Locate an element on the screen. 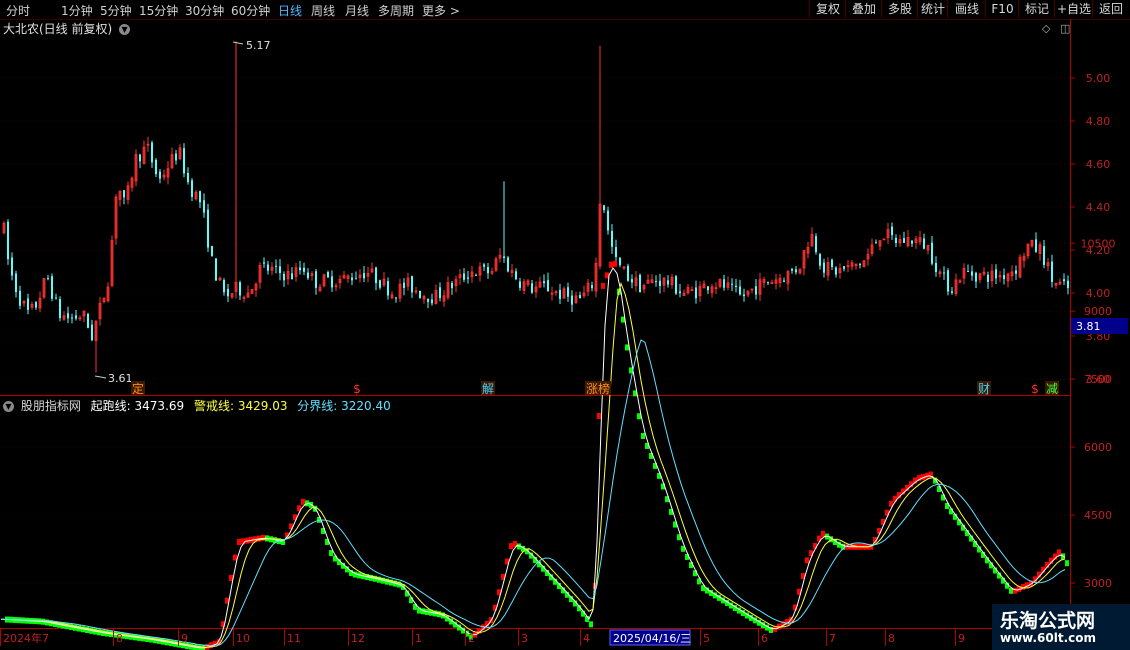 The image size is (1130, 650). event-marker: 解 is located at coordinates (488, 389).